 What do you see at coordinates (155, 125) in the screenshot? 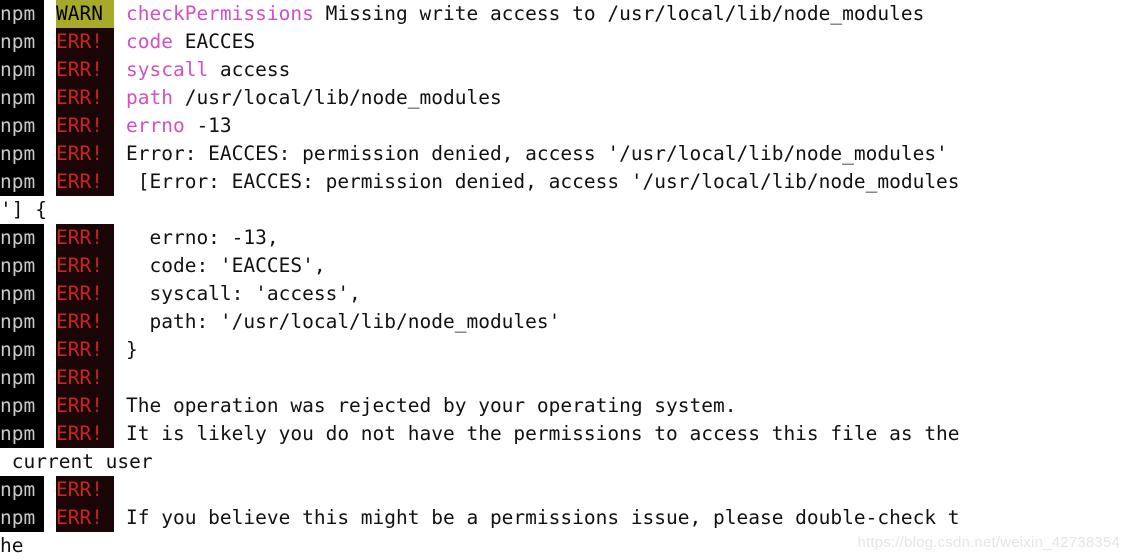
I see `terminal-keyword: errno` at bounding box center [155, 125].